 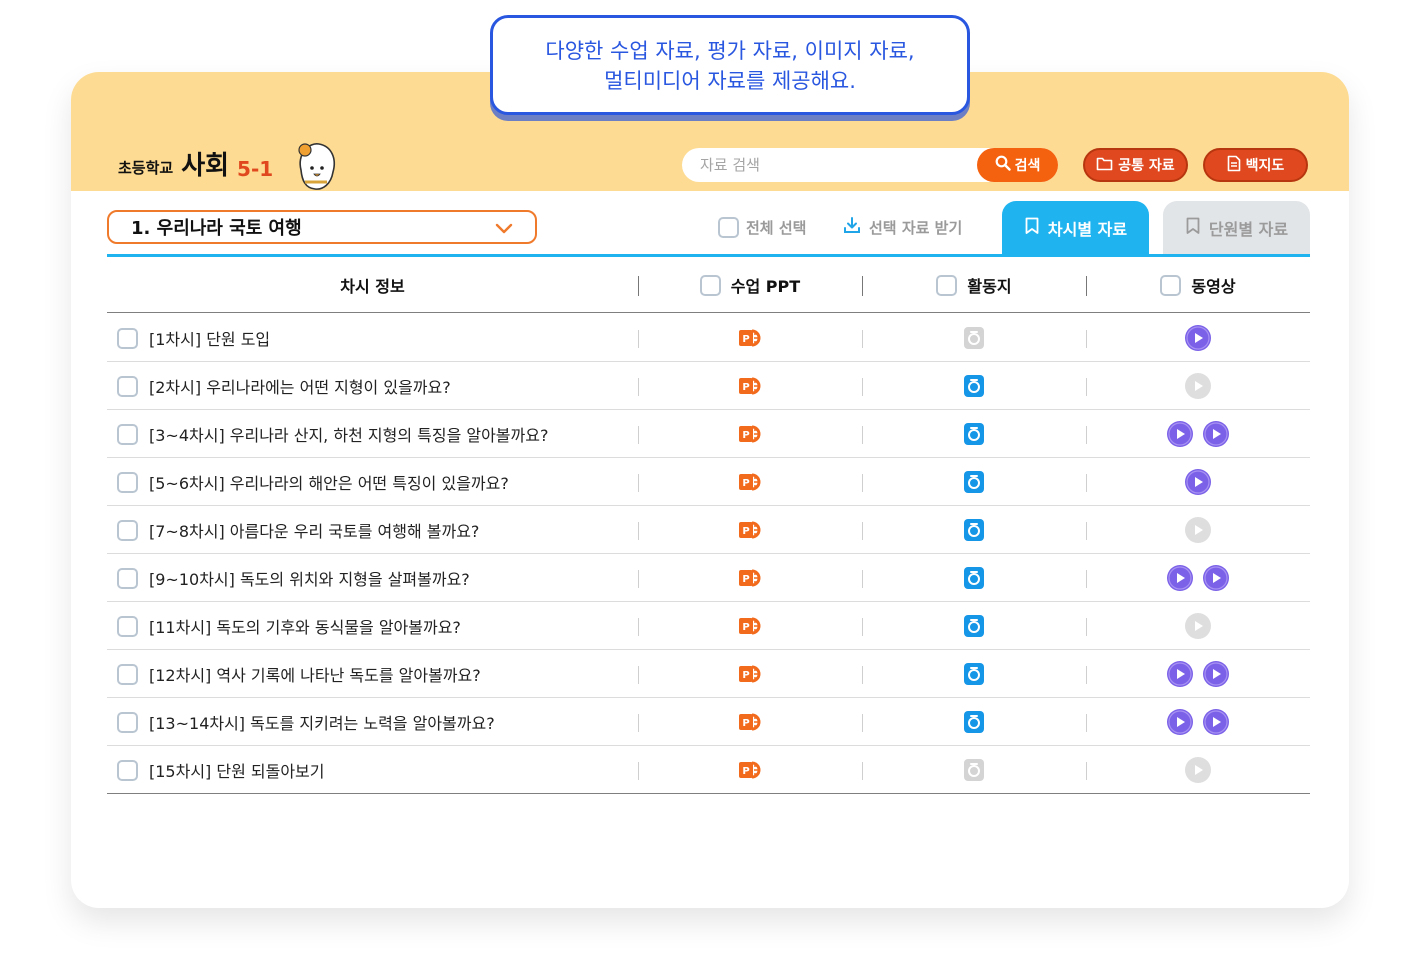 I want to click on lesson-info-cell: [5~6차시] 우리나라의 해안은 어떤 특징이 있을까요?, so click(x=313, y=482).